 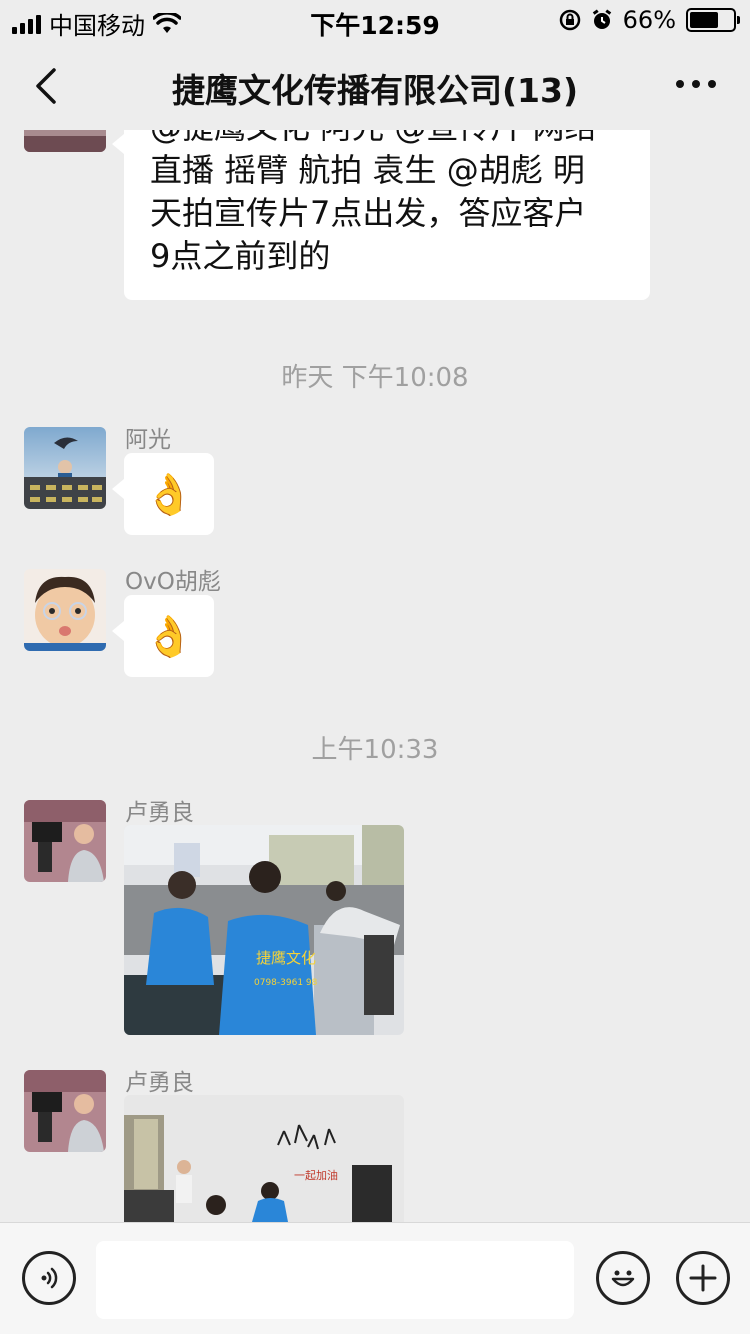 What do you see at coordinates (713, 20) in the screenshot?
I see `battery-icon` at bounding box center [713, 20].